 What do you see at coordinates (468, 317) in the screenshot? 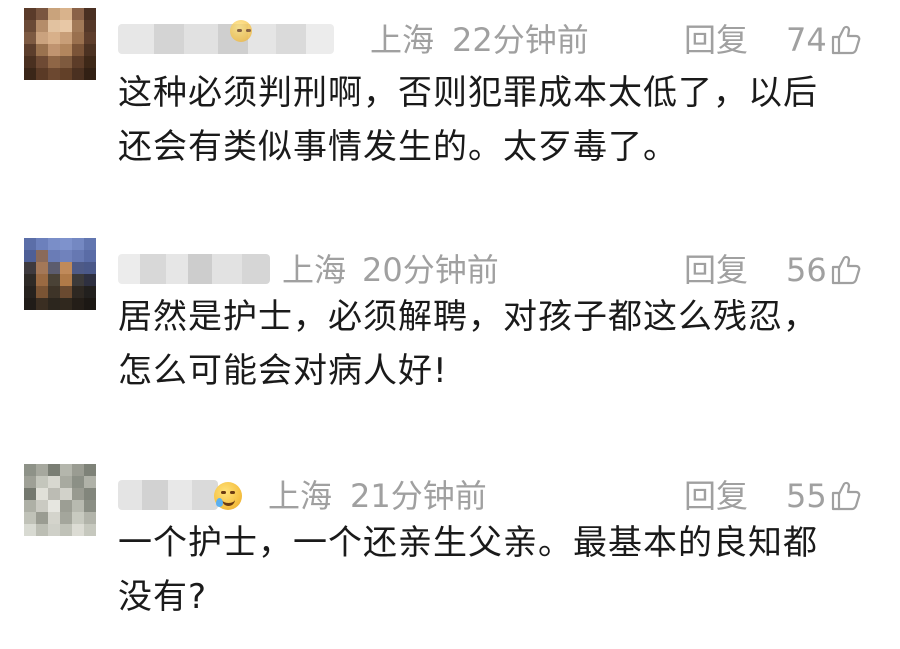
I see `comment-text-line: 居然是护士，必须解聘，对孩子都这么残忍，` at bounding box center [468, 317].